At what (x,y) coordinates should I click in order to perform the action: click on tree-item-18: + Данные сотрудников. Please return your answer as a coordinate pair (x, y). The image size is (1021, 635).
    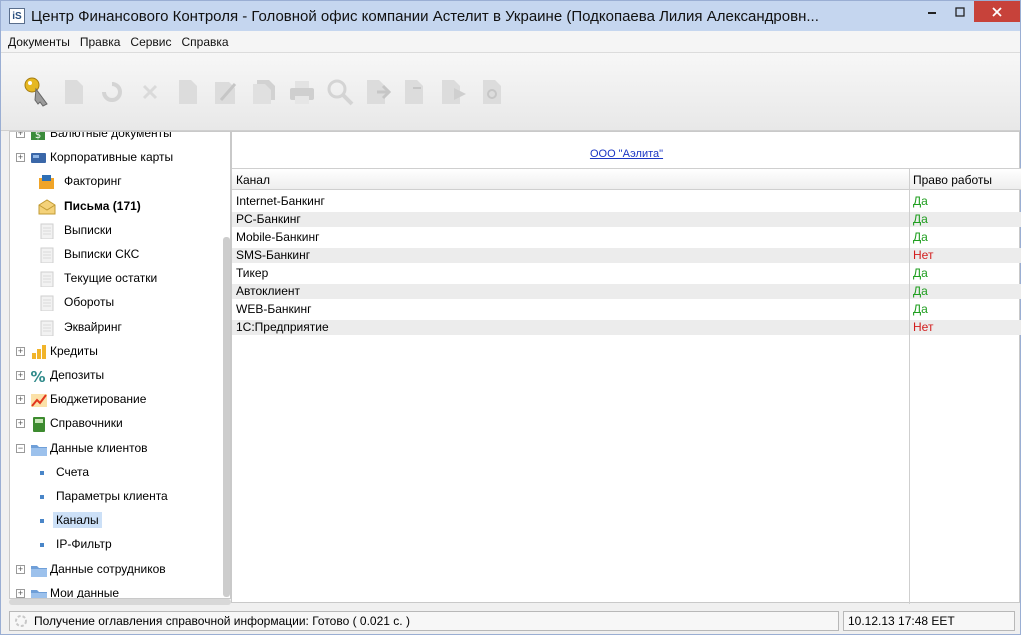
    Looking at the image, I should click on (116, 570).